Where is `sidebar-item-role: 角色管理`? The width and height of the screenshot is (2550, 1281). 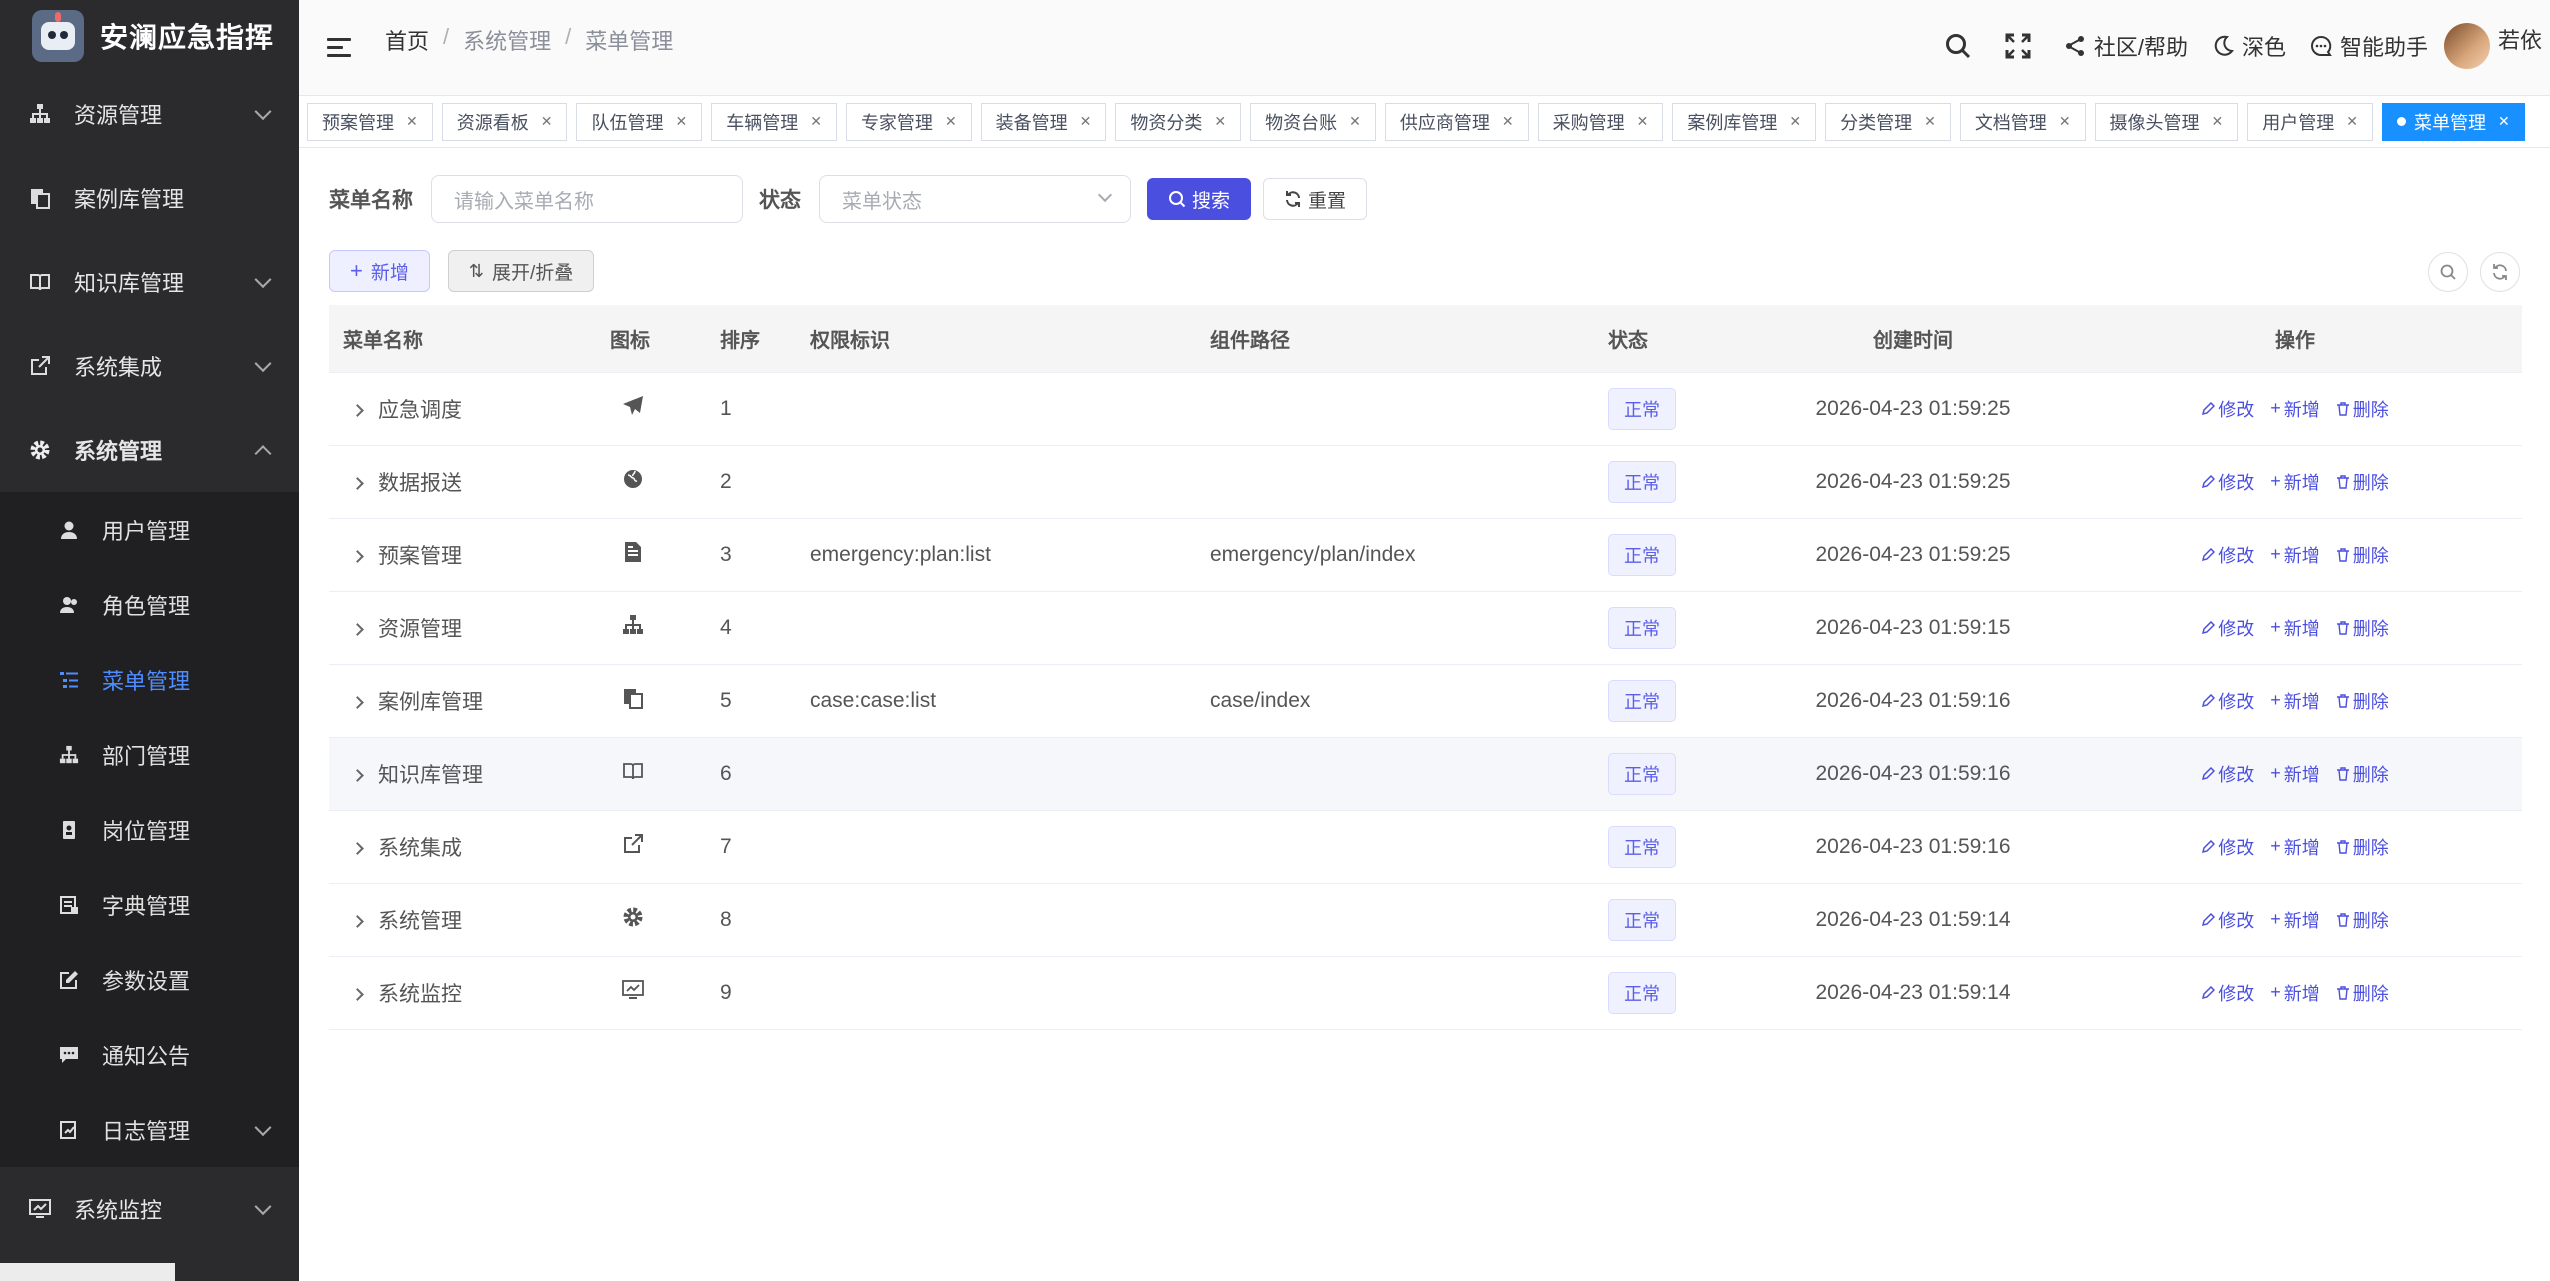 sidebar-item-role: 角色管理 is located at coordinates (149, 604).